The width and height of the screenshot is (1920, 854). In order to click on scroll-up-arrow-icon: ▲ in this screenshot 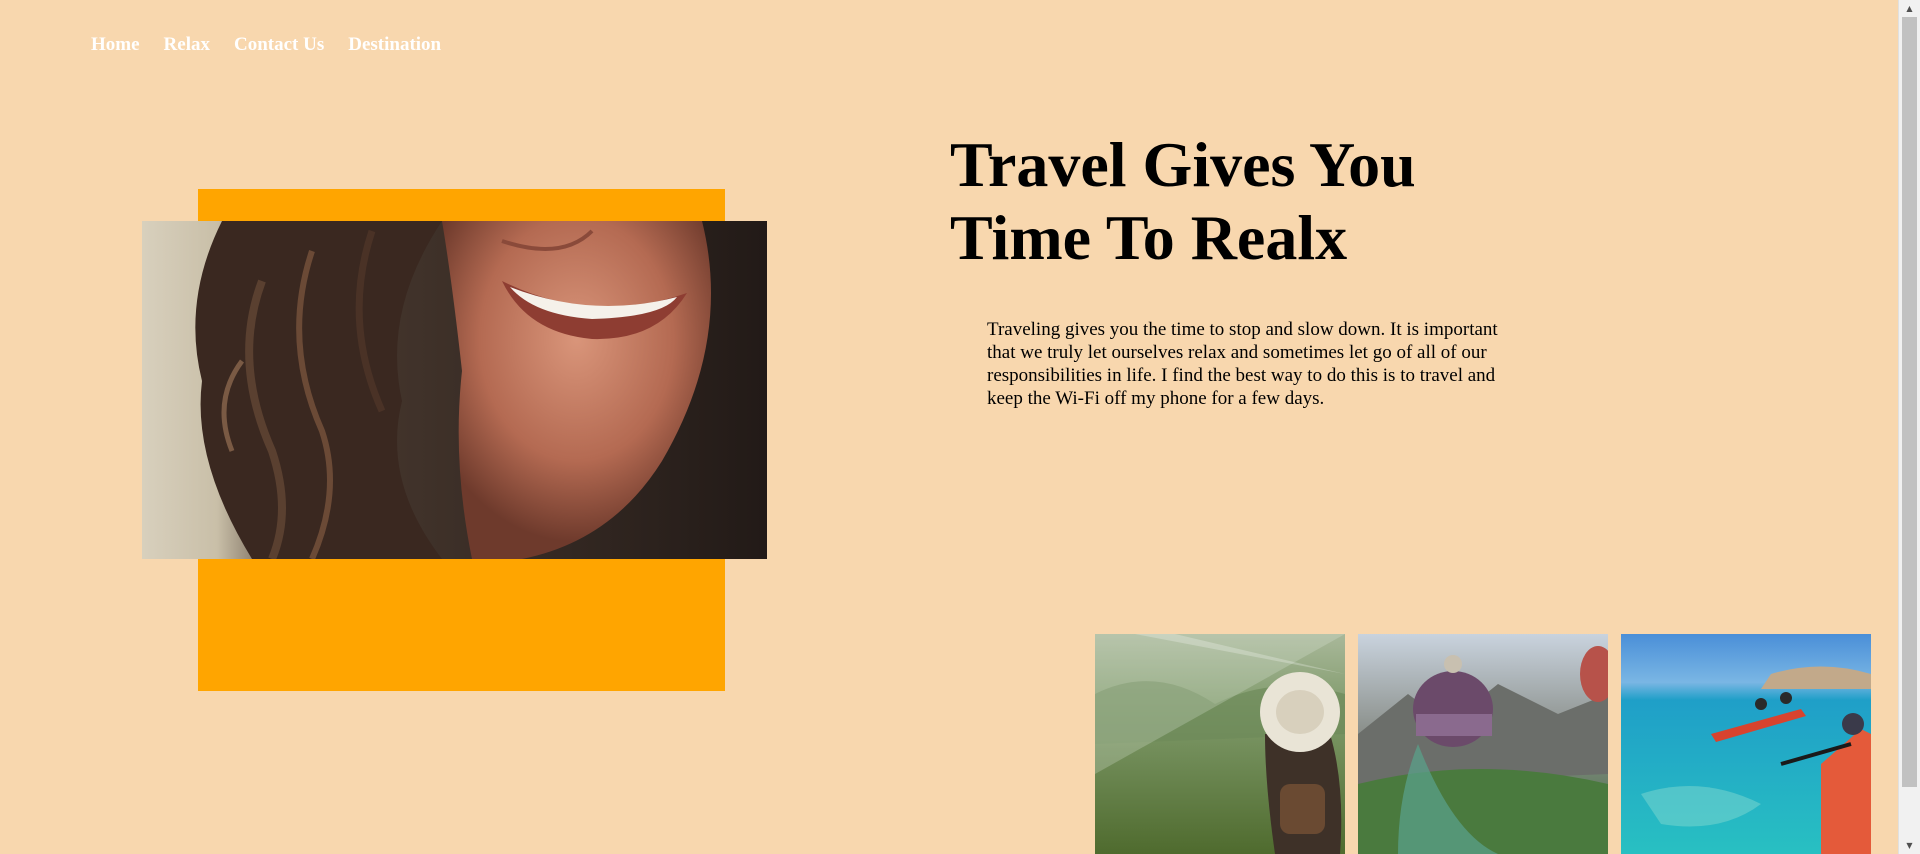, I will do `click(1909, 8)`.